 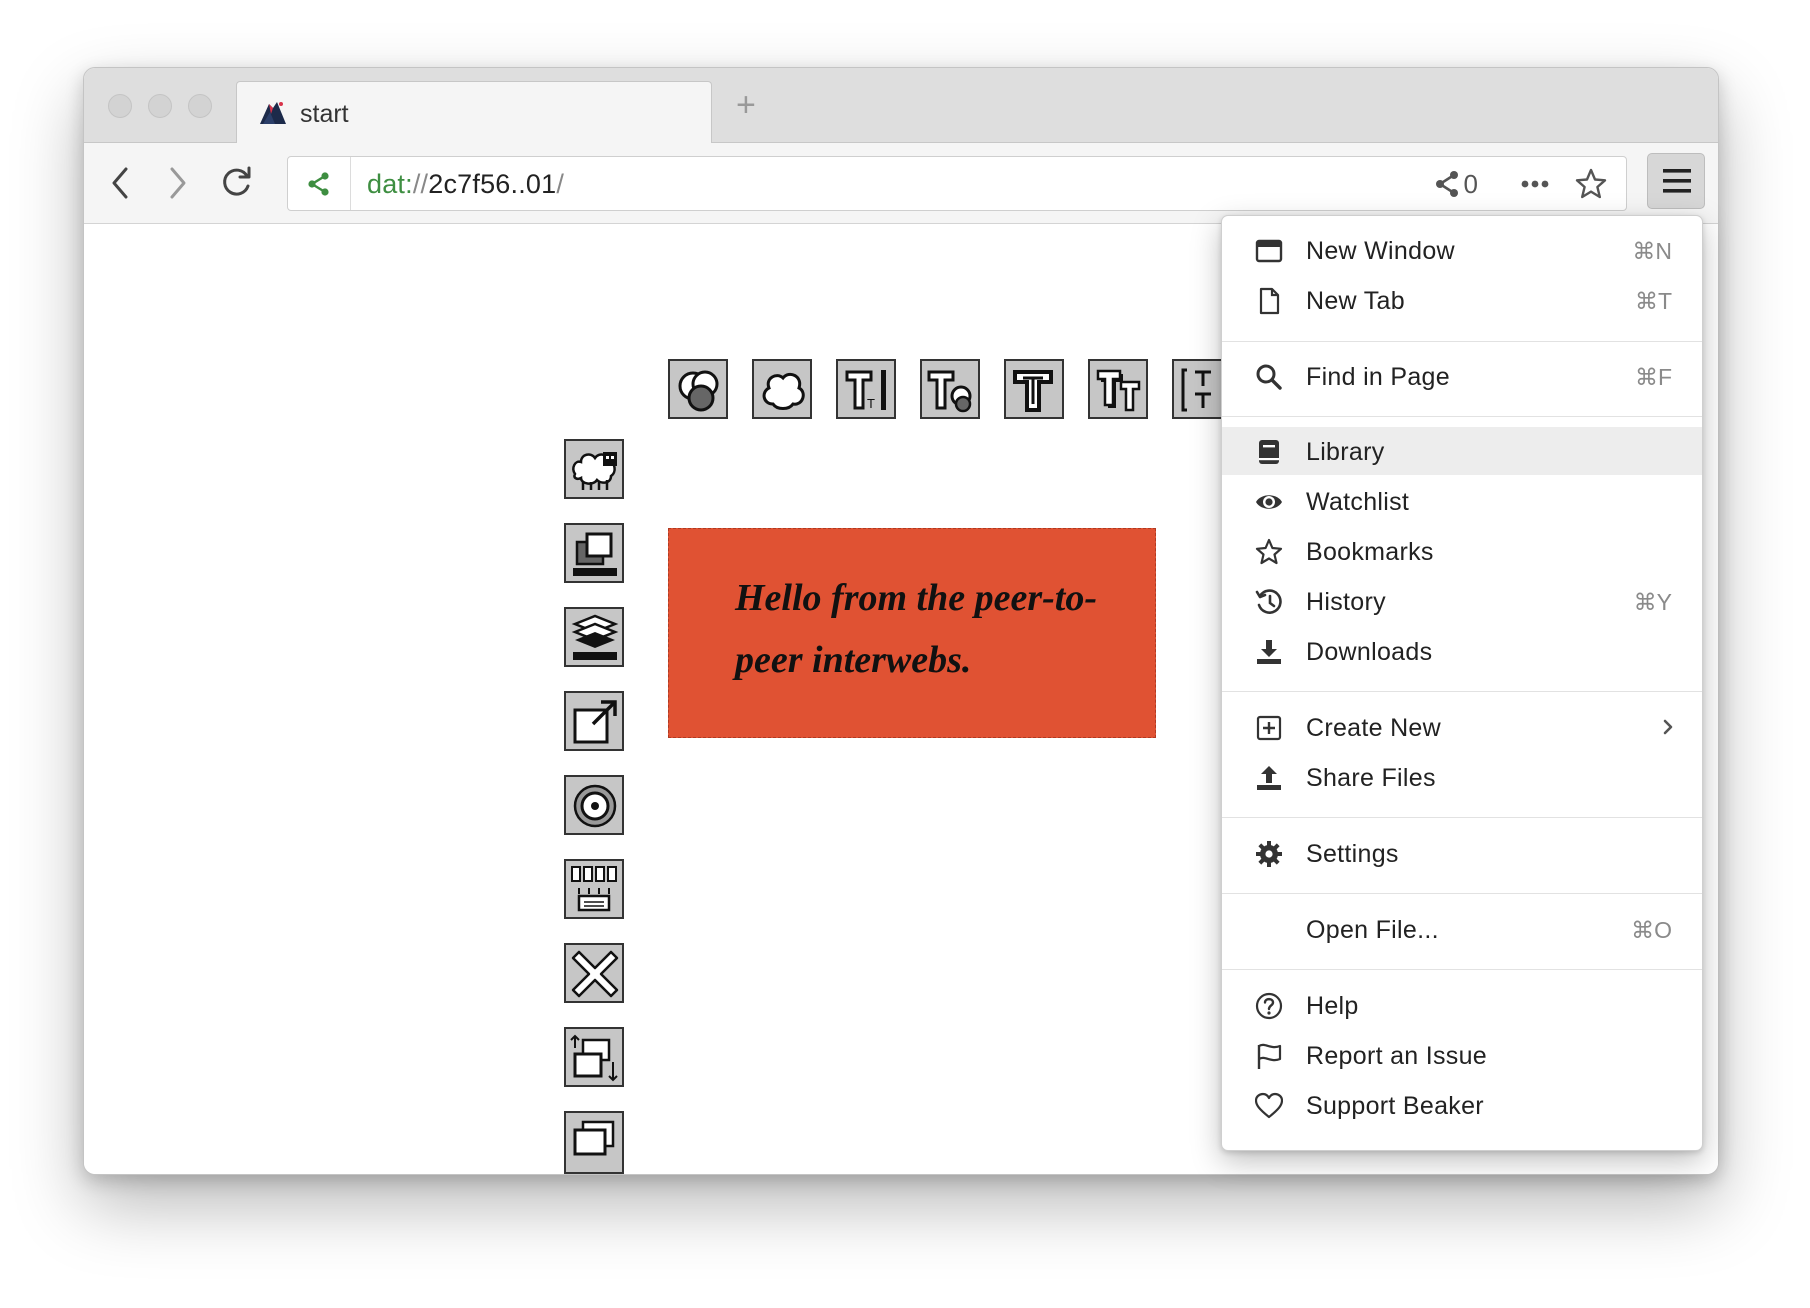 What do you see at coordinates (474, 112) in the screenshot?
I see `tab-start: start` at bounding box center [474, 112].